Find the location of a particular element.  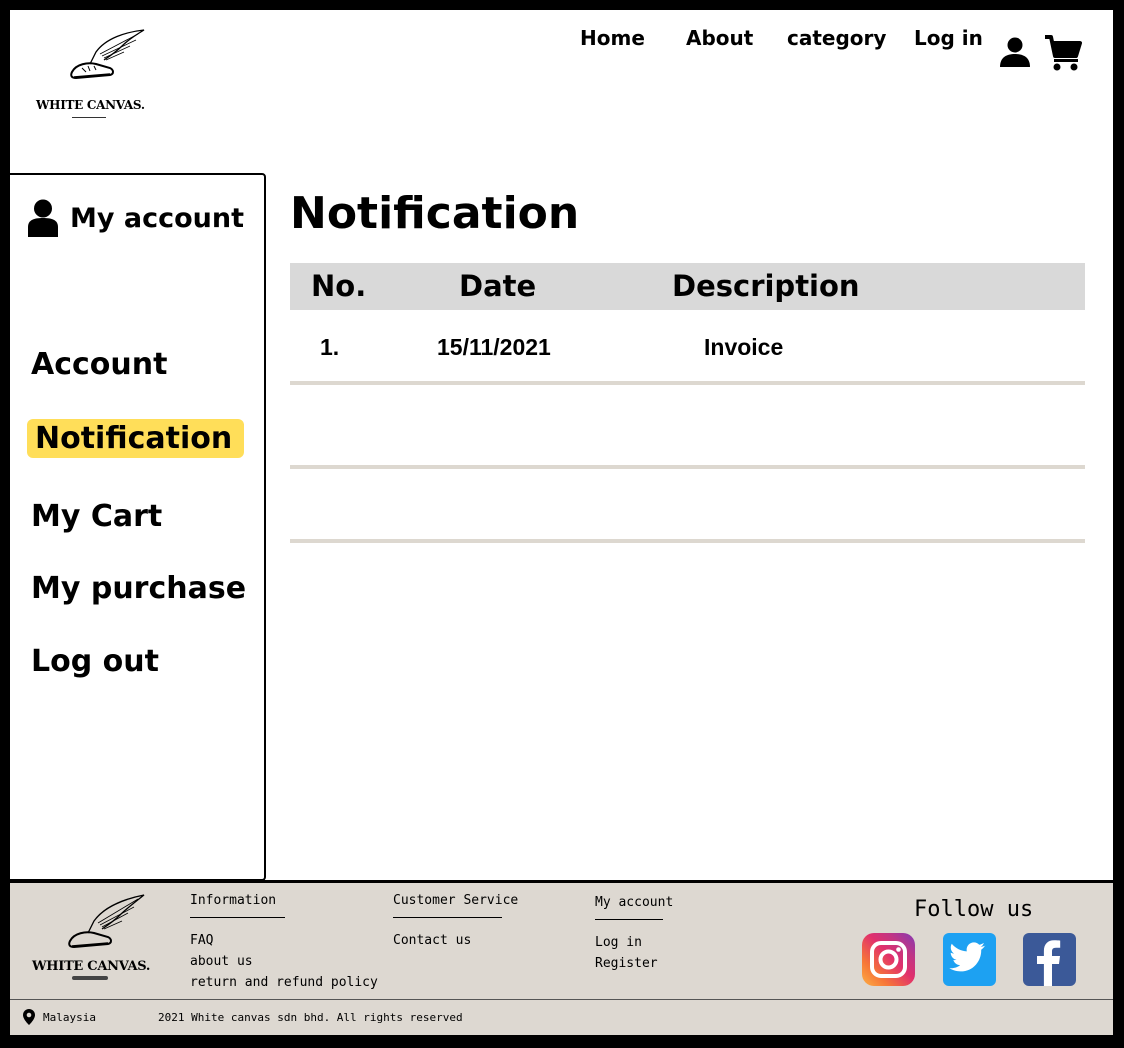

twitter-icon is located at coordinates (969, 959).